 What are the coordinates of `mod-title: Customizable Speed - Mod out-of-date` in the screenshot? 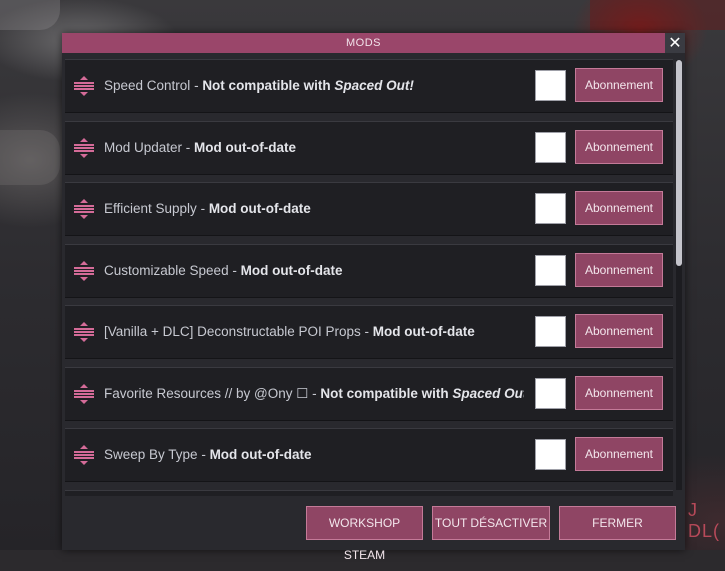 It's located at (314, 271).